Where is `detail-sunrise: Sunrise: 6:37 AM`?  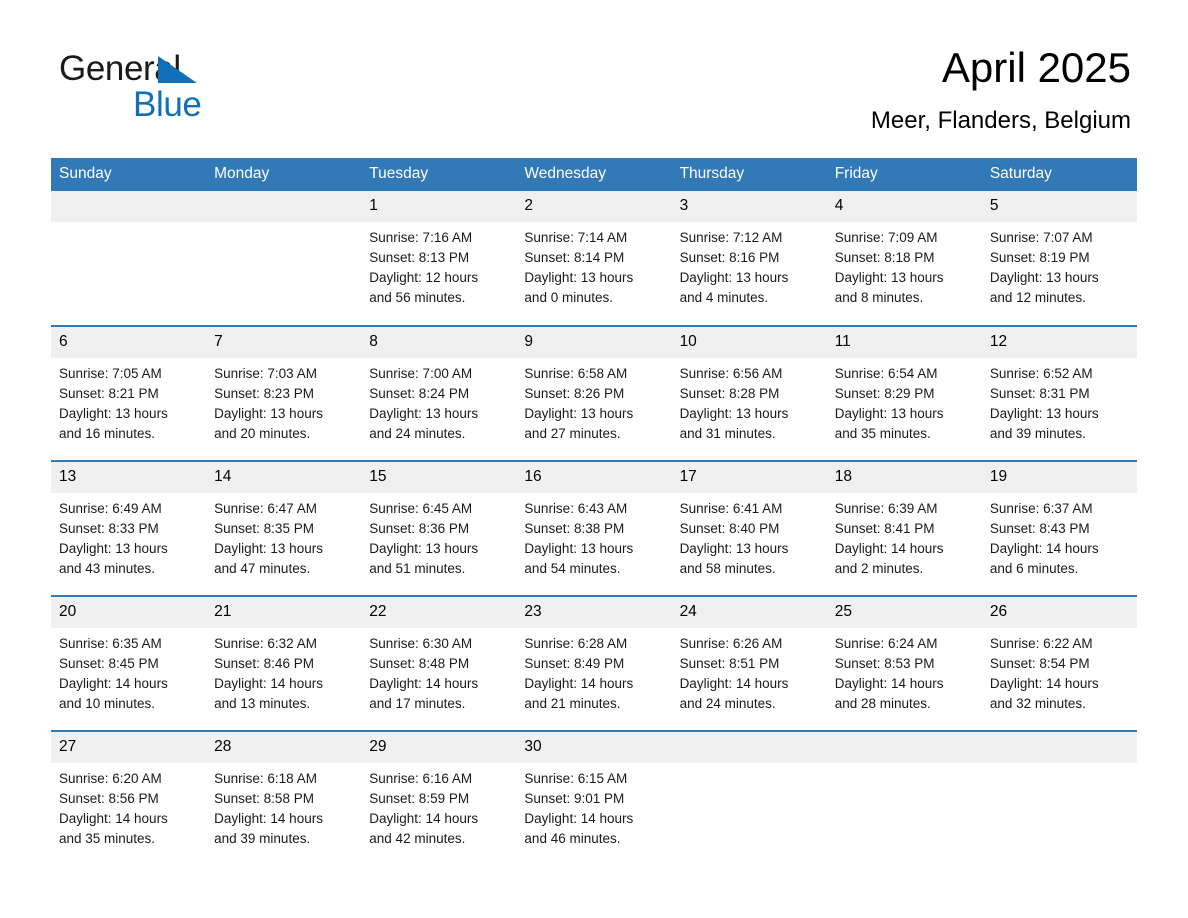 detail-sunrise: Sunrise: 6:37 AM is located at coordinates (1041, 508).